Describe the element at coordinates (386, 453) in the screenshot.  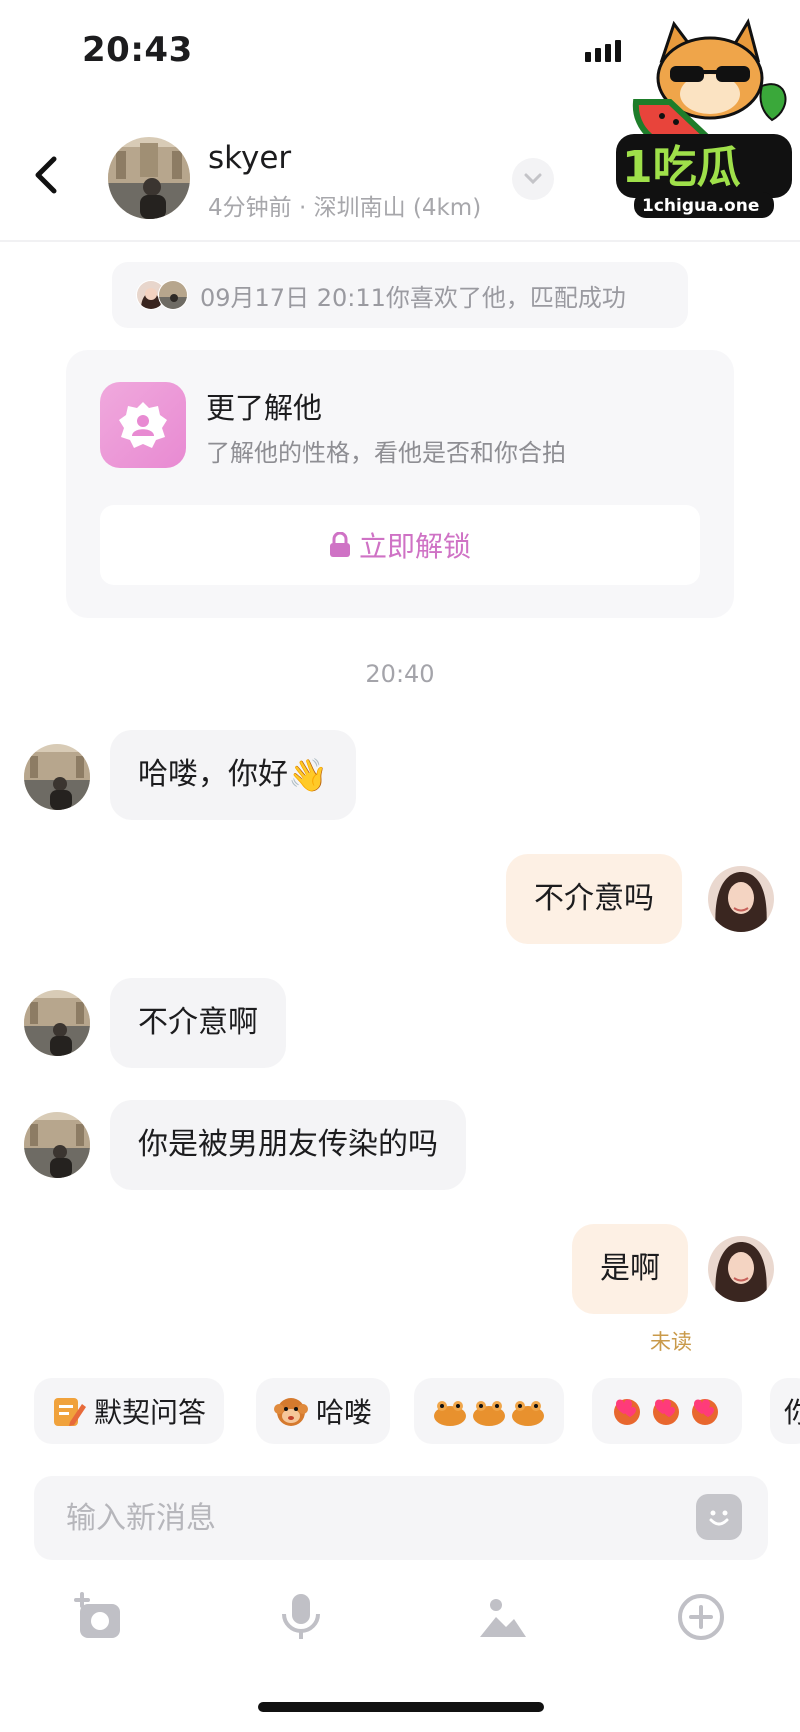
I see `card-subtitle: 了解他的性格，看他是否和你合拍` at that location.